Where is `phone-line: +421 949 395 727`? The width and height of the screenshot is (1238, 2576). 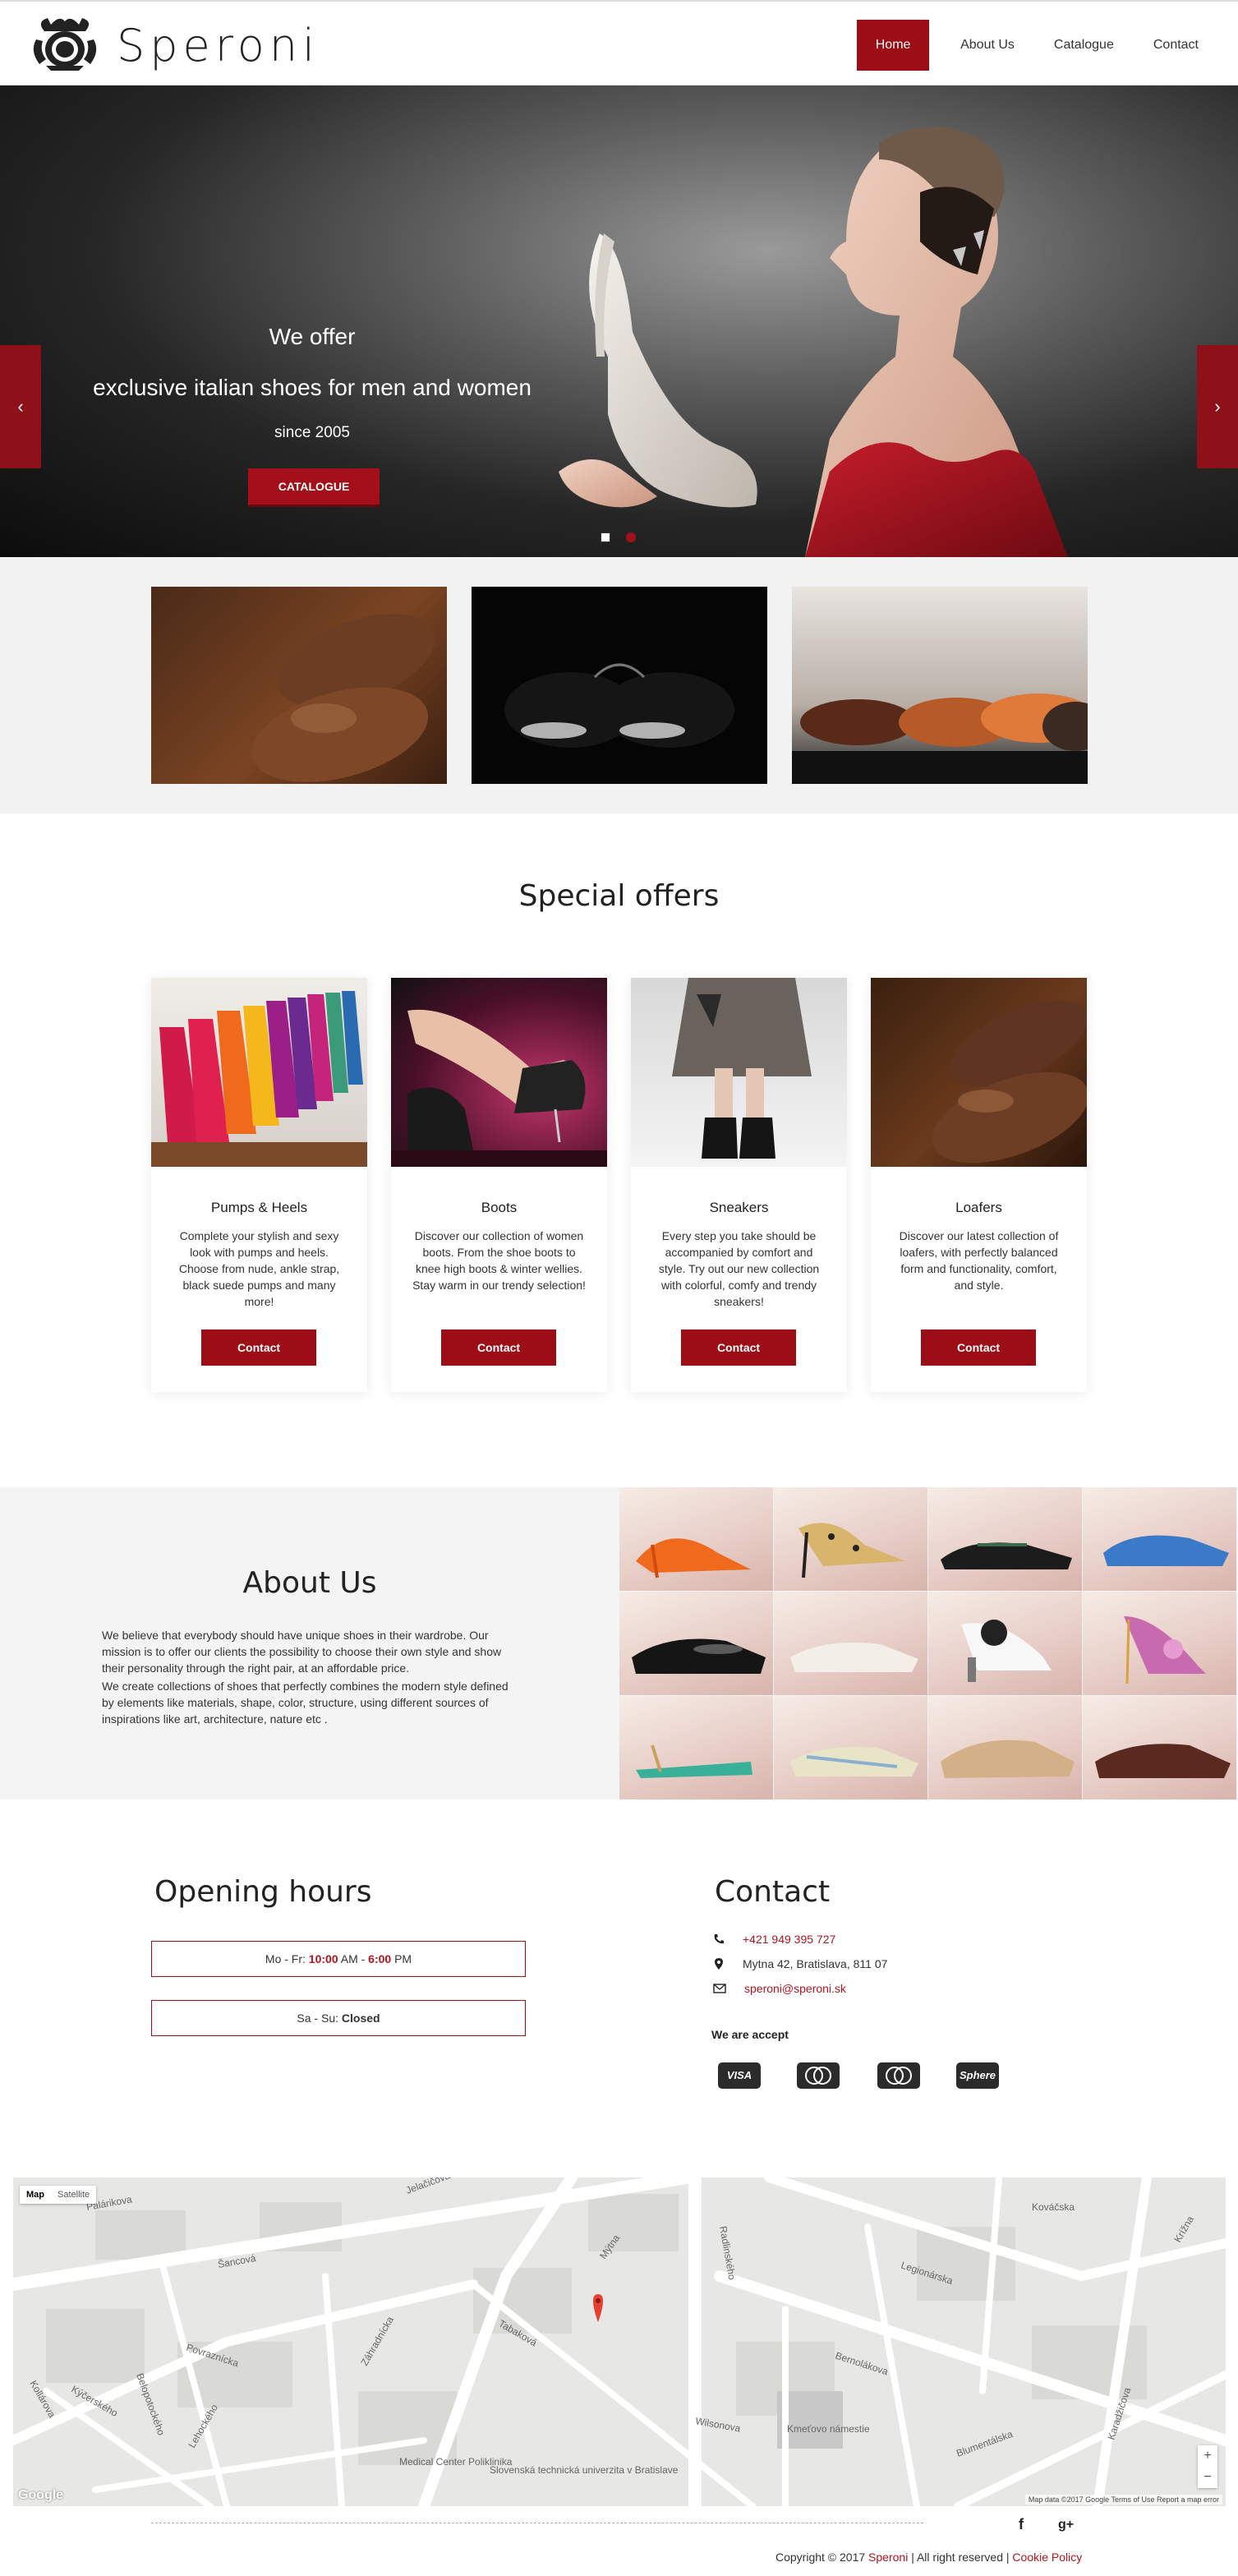 phone-line: +421 949 395 727 is located at coordinates (774, 1939).